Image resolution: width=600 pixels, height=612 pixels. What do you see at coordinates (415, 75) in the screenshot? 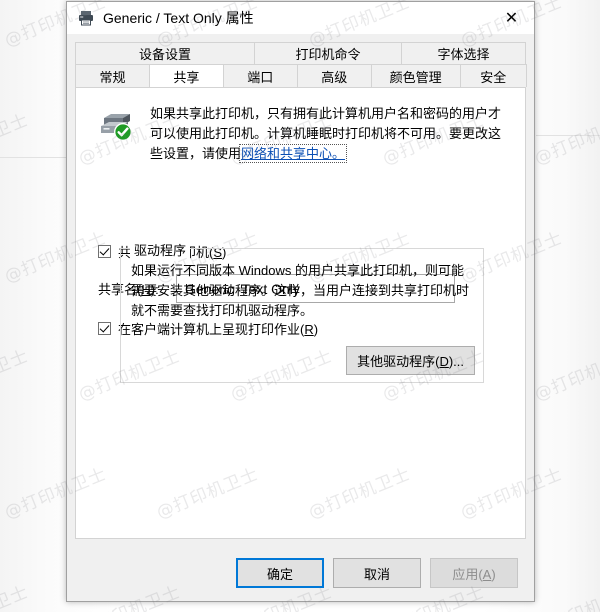
I see `tab-color-management: 颜色管理` at bounding box center [415, 75].